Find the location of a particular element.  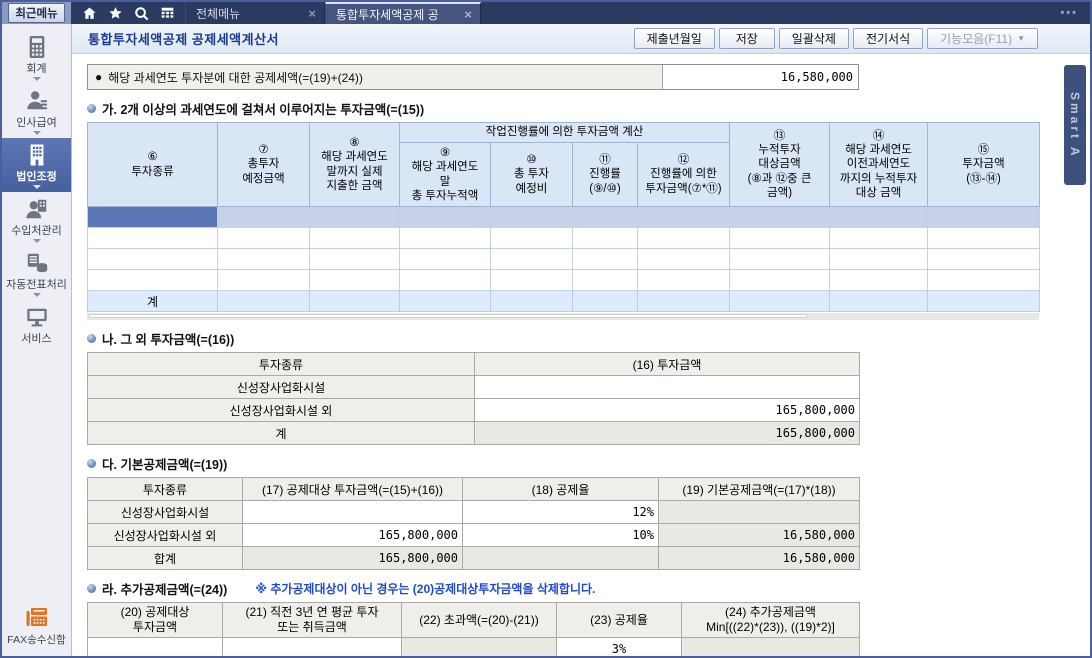

submit-date-button: 제출년월일 is located at coordinates (674, 38).